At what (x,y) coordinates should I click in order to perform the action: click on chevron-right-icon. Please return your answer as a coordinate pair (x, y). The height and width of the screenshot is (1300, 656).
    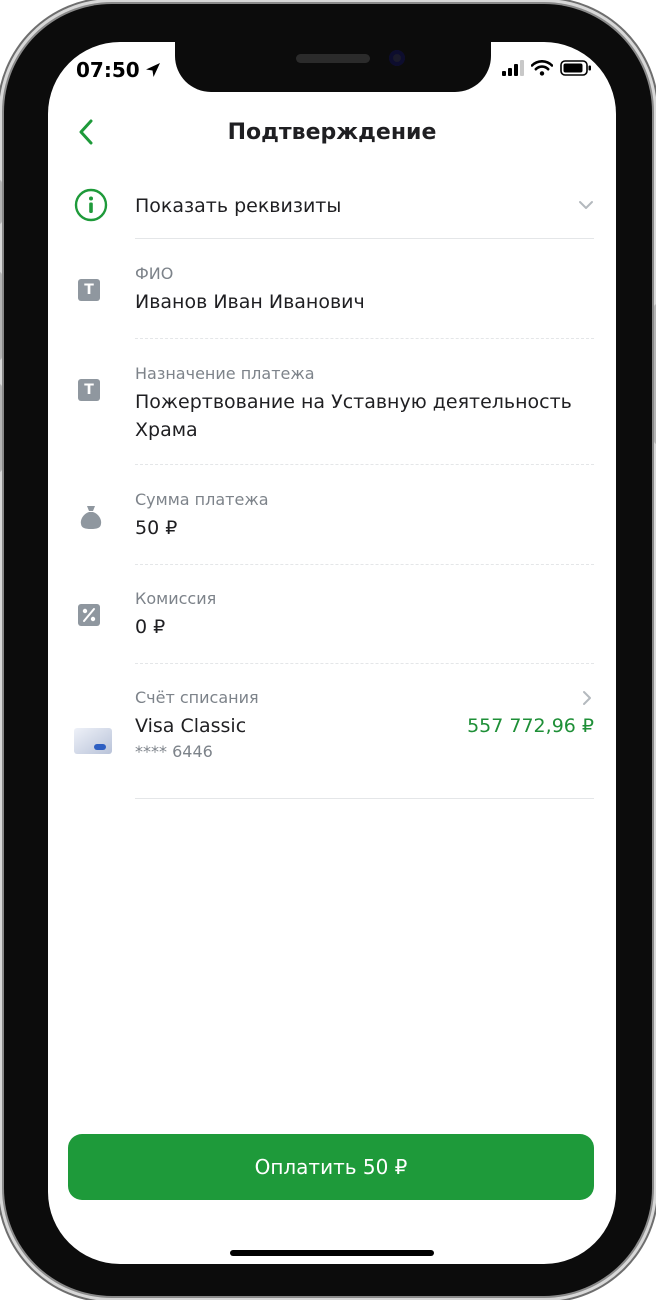
    Looking at the image, I should click on (587, 700).